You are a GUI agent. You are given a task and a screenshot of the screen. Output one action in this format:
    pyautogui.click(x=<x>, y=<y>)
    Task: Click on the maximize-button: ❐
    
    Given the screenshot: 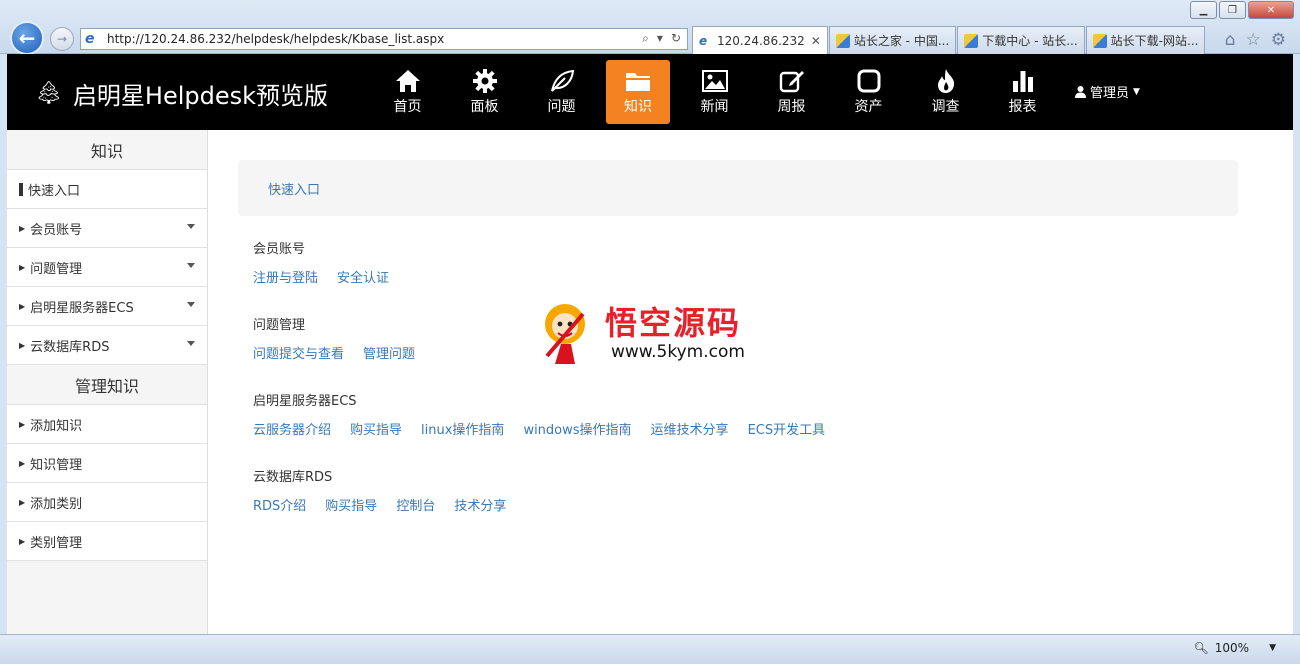 What is the action you would take?
    pyautogui.click(x=1232, y=10)
    